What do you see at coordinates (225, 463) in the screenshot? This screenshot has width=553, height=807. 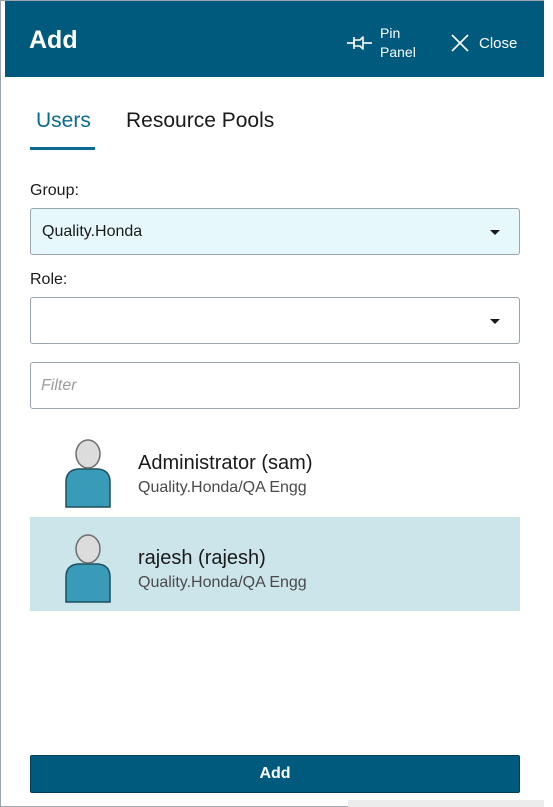 I see `user-name: Administrator (sam)` at bounding box center [225, 463].